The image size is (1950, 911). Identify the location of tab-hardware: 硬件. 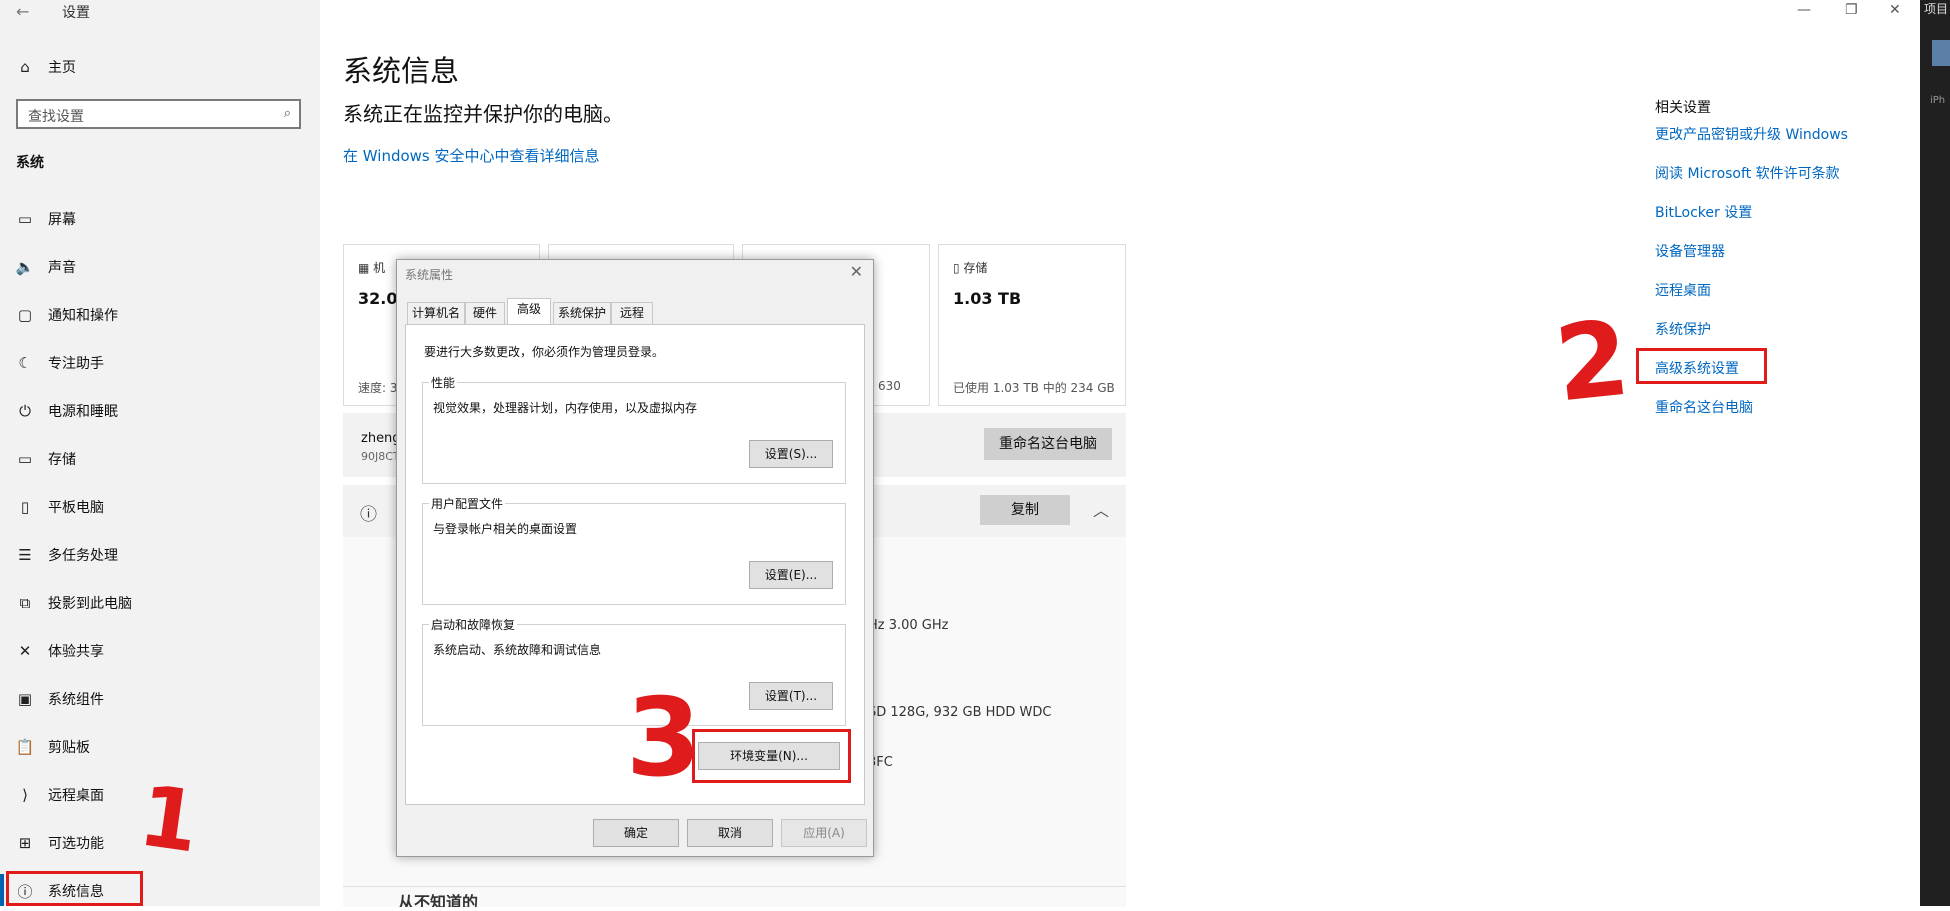
(485, 313).